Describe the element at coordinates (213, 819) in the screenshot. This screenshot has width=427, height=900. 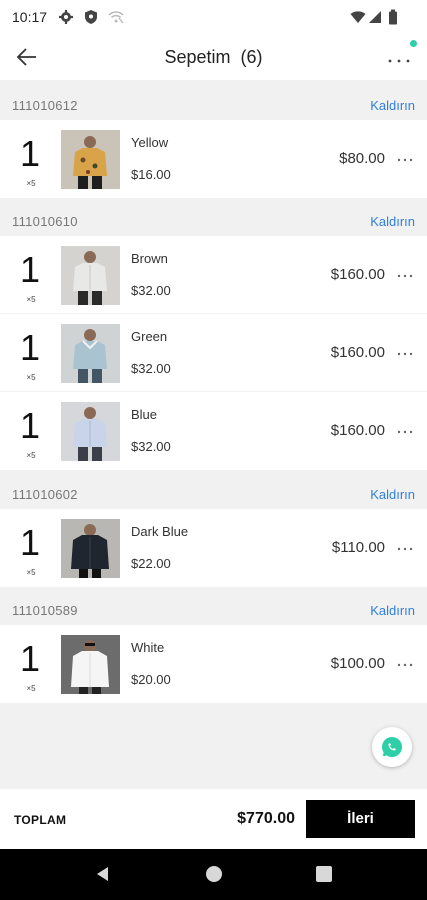
I see `checkout-bar: TOPLAM $770.00 İleri` at that location.